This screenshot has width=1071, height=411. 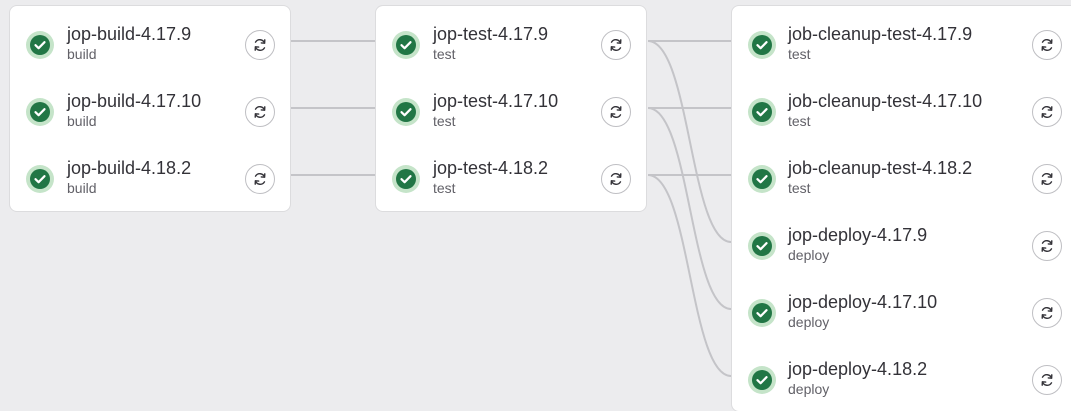 I want to click on job-card: job-cleanup-test-4.17.9 test, so click(x=901, y=43).